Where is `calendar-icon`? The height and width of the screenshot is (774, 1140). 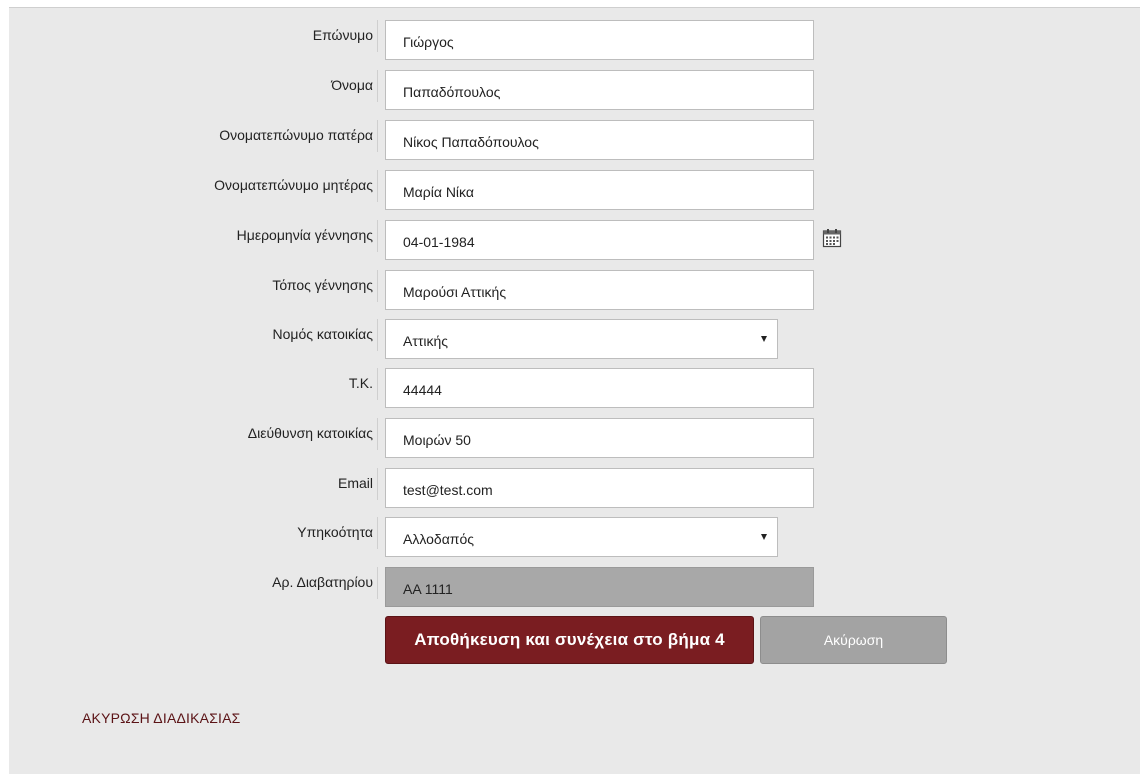 calendar-icon is located at coordinates (832, 238).